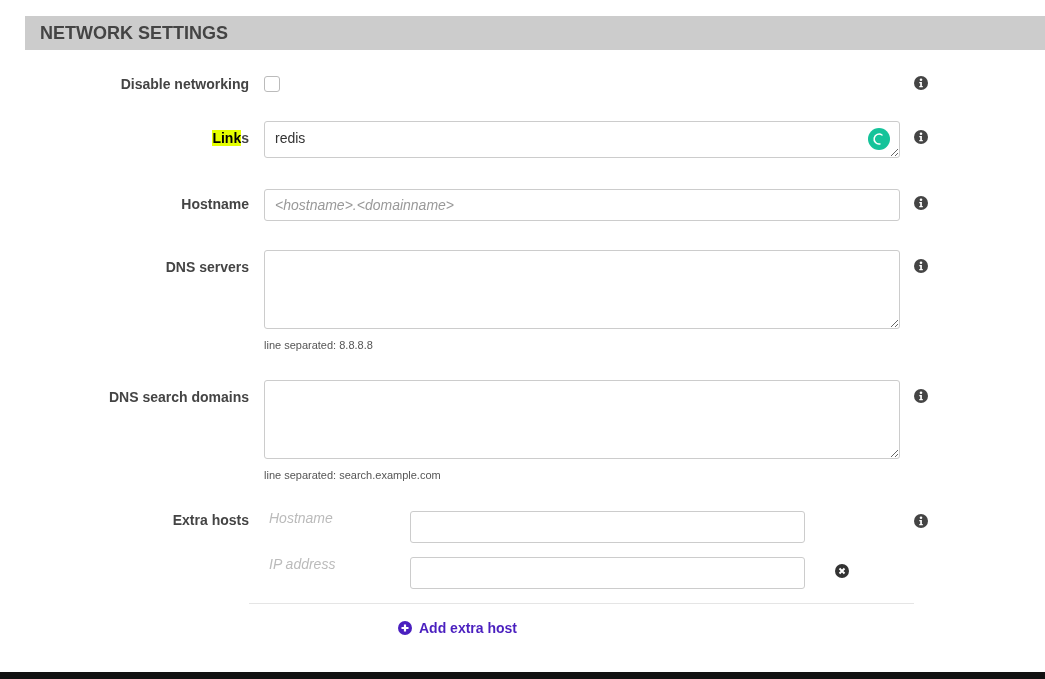 This screenshot has height=679, width=1045. Describe the element at coordinates (206, 266) in the screenshot. I see `field-label: DNS servers` at that location.